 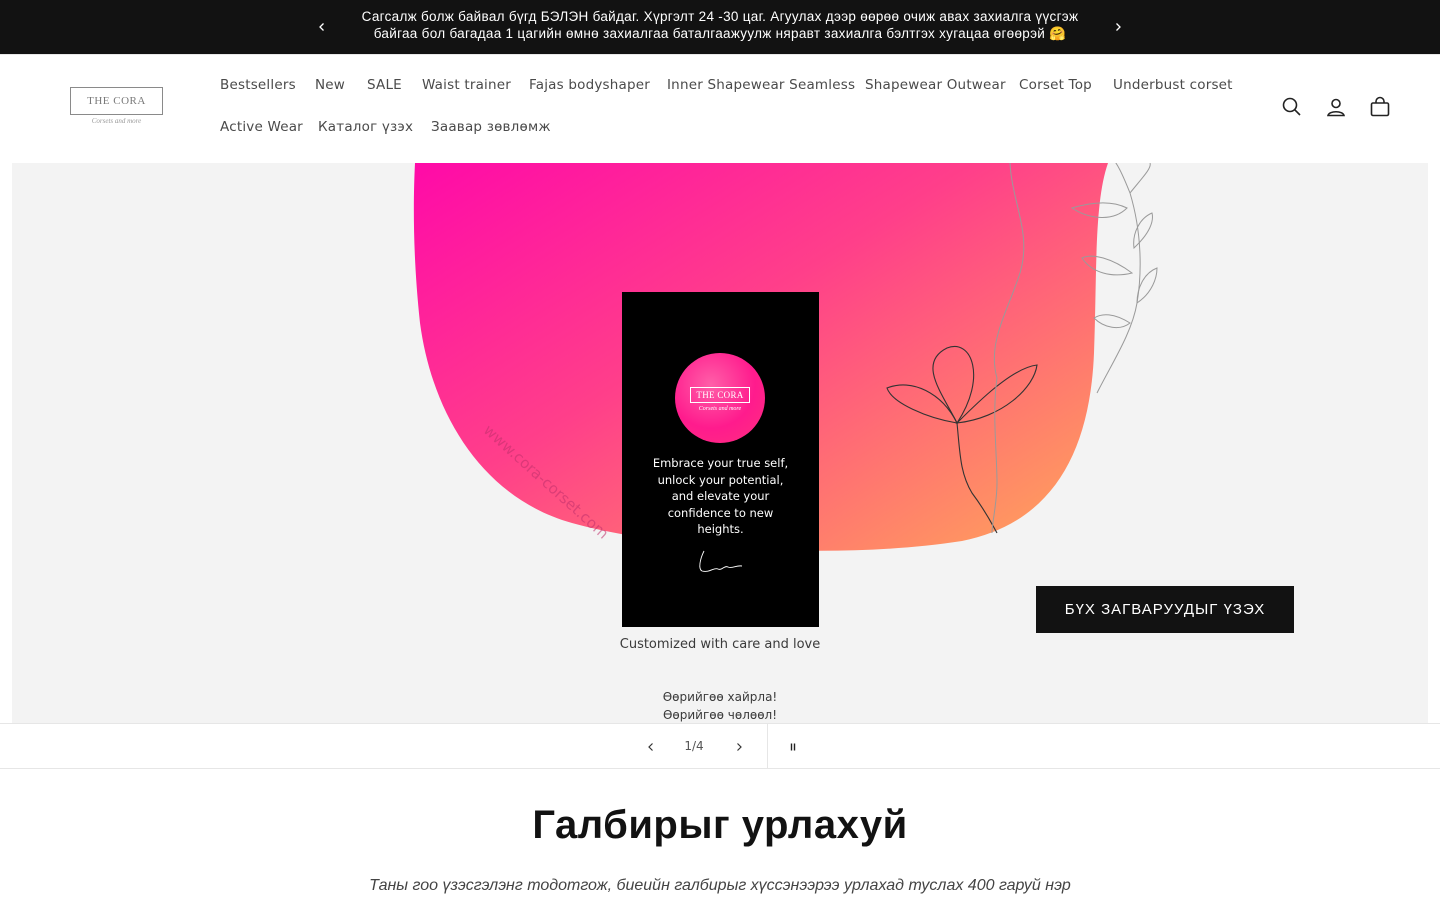 I want to click on nav-shapewear-outwear: Shapewear Outwear, so click(x=935, y=85).